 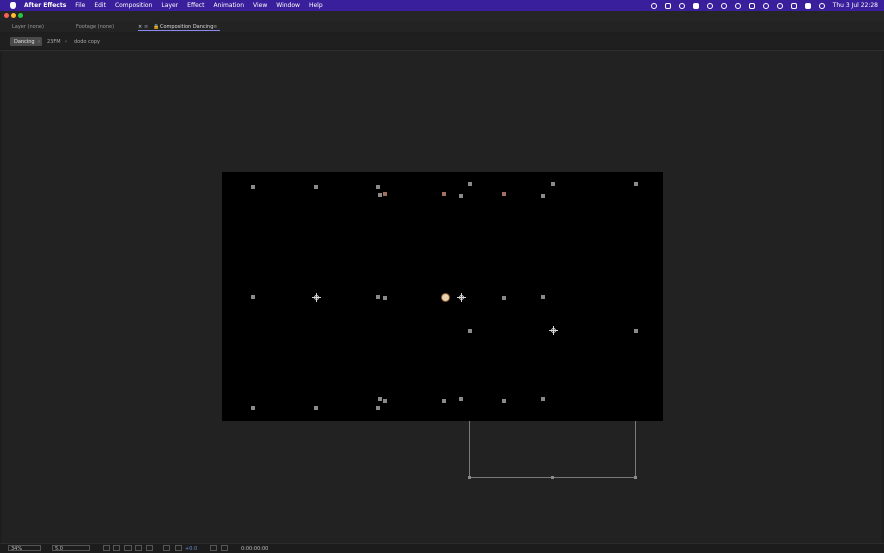 I want to click on resolution-value: 5.0, so click(x=59, y=549).